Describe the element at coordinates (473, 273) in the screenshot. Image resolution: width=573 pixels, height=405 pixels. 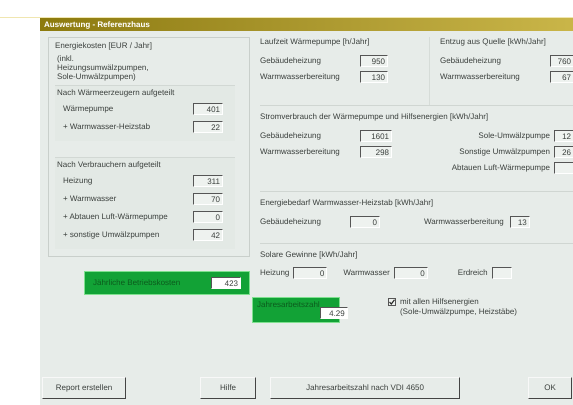
I see `field-label: Erdreich` at that location.